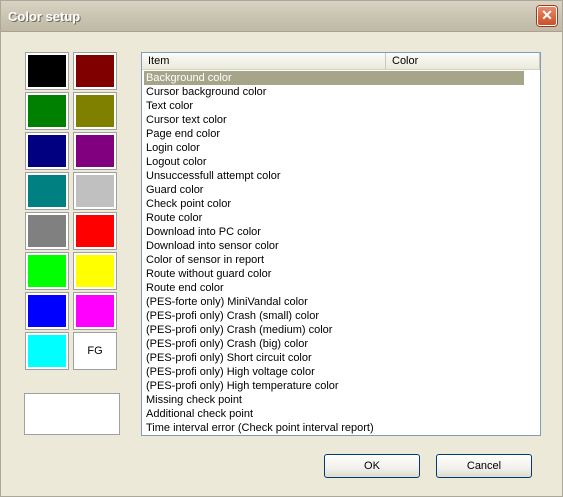  Describe the element at coordinates (342, 414) in the screenshot. I see `list-item: Additional check point` at that location.